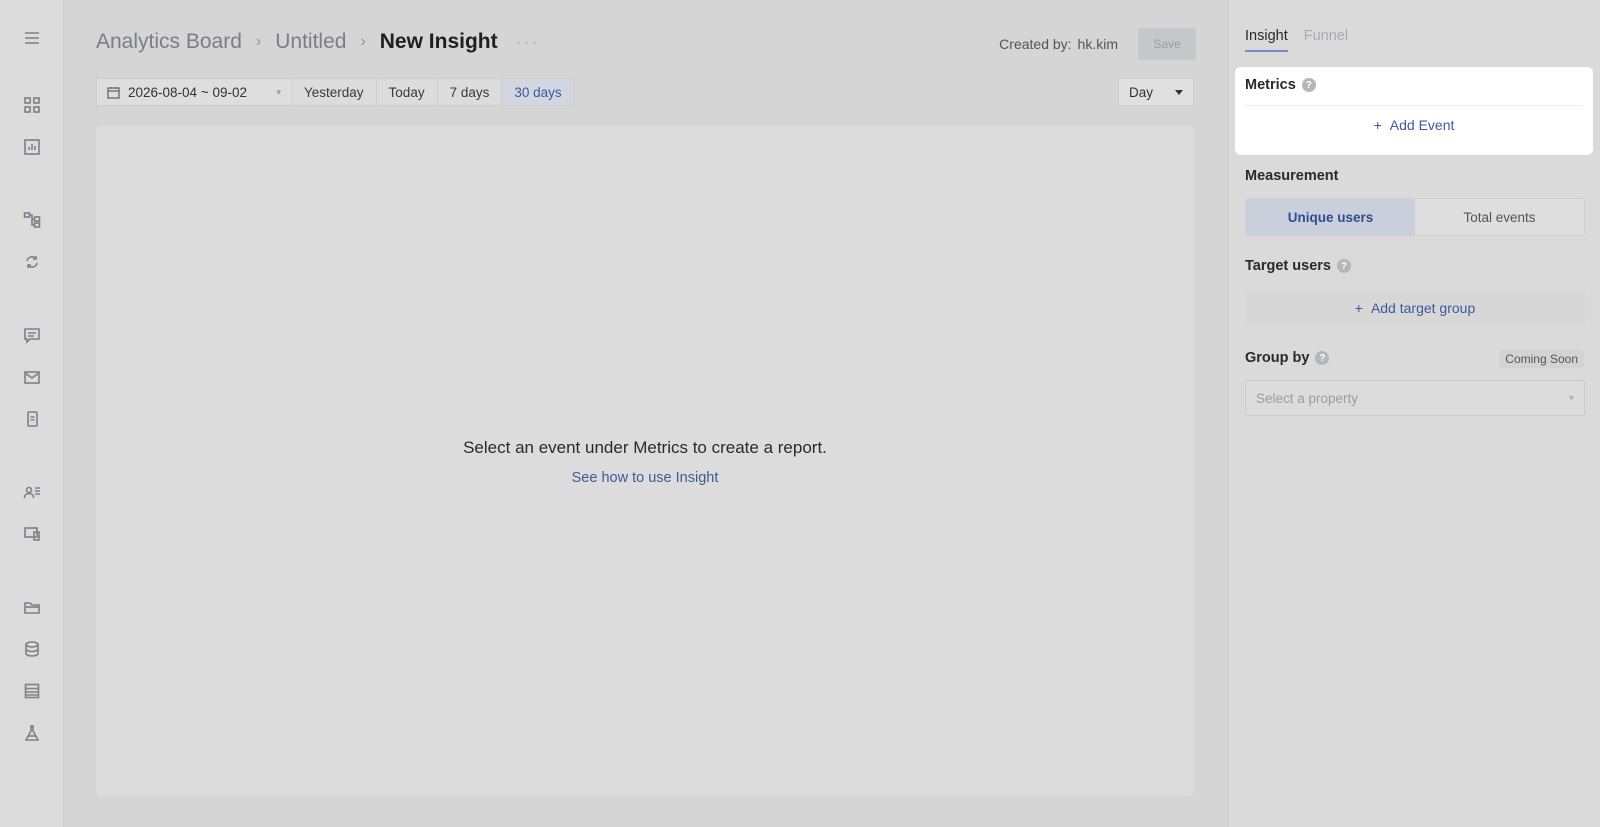  I want to click on created-by: Created by: hk.kim, so click(1058, 44).